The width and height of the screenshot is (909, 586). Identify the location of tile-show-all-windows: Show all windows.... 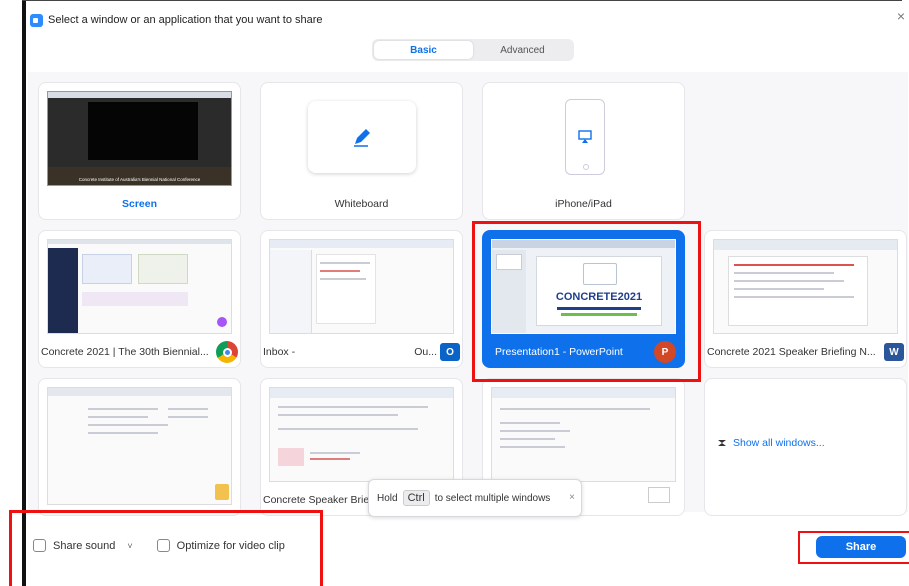
(805, 447).